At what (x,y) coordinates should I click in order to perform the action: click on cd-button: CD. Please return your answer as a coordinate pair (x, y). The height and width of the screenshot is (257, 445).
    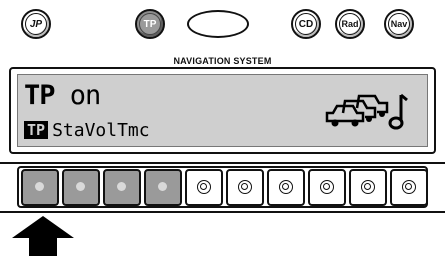
    Looking at the image, I should click on (306, 24).